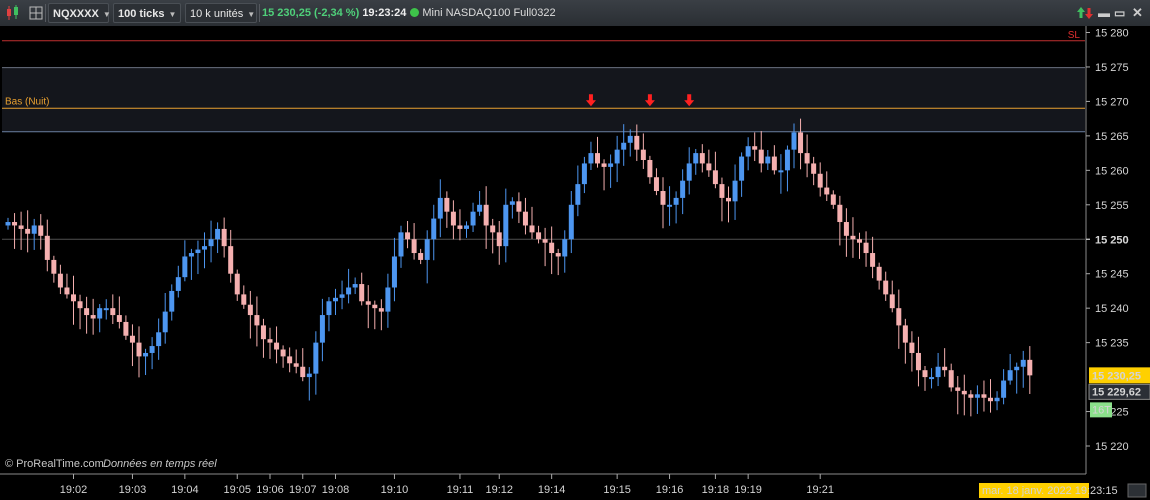 The width and height of the screenshot is (1150, 500). Describe the element at coordinates (1112, 171) in the screenshot. I see `y-tick-label: 15 260` at that location.